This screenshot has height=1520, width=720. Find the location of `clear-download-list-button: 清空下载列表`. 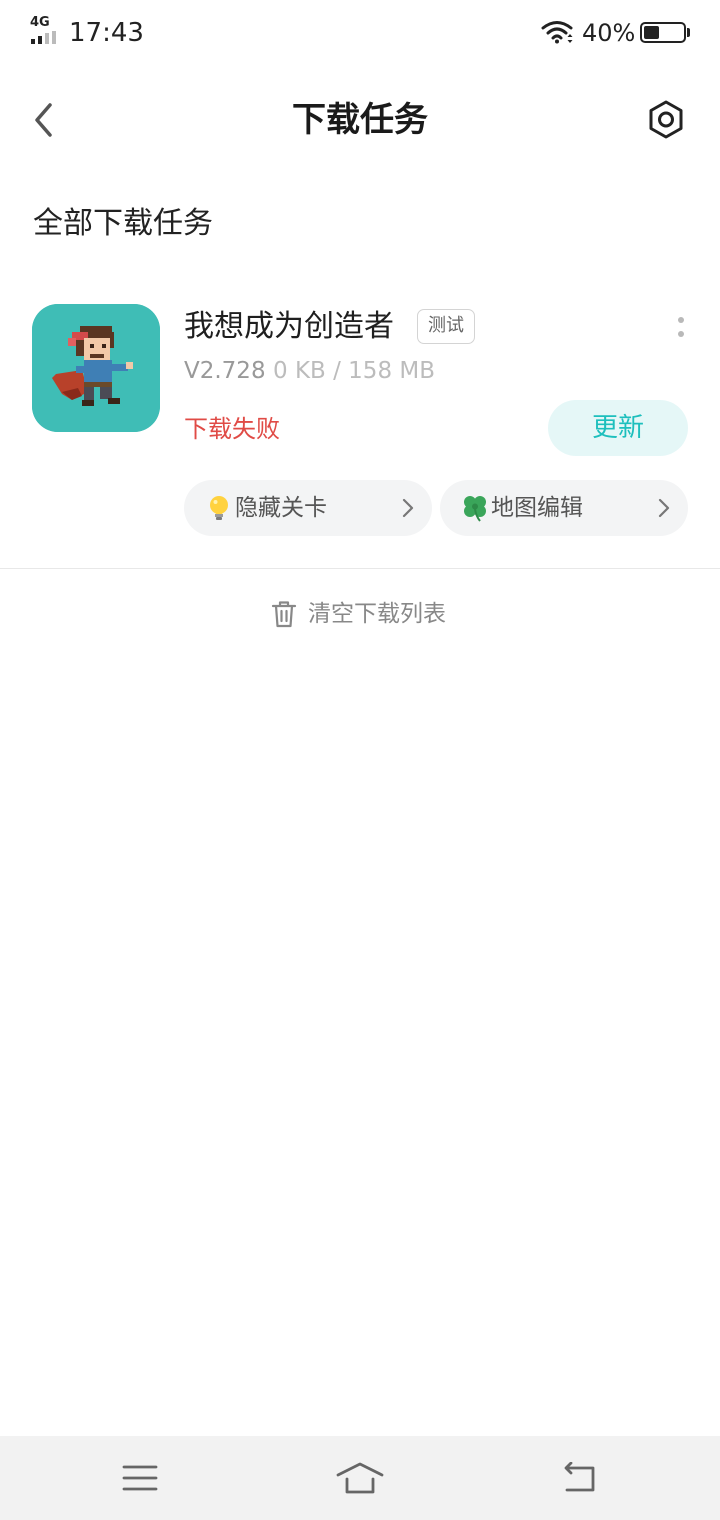

clear-download-list-button: 清空下载列表 is located at coordinates (358, 614).